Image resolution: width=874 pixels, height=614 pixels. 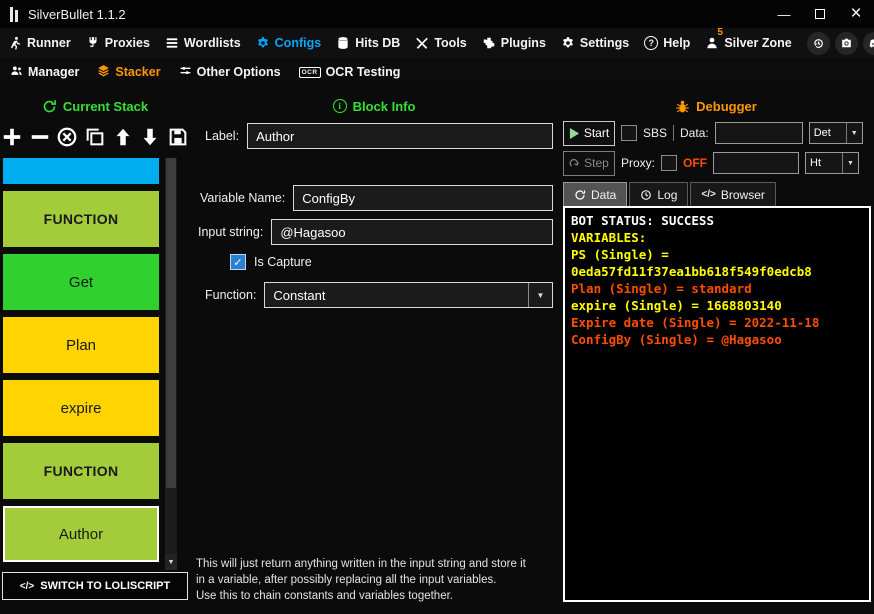 What do you see at coordinates (856, 14) in the screenshot?
I see `close-button: ×` at bounding box center [856, 14].